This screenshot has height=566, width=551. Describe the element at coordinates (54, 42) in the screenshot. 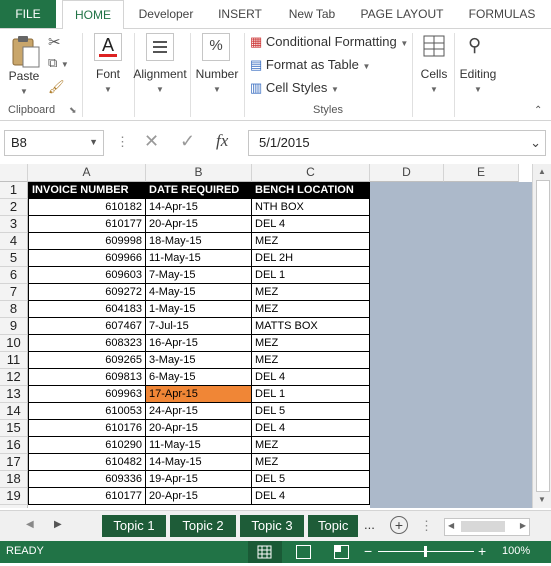

I see `cut-icon: ✂` at that location.